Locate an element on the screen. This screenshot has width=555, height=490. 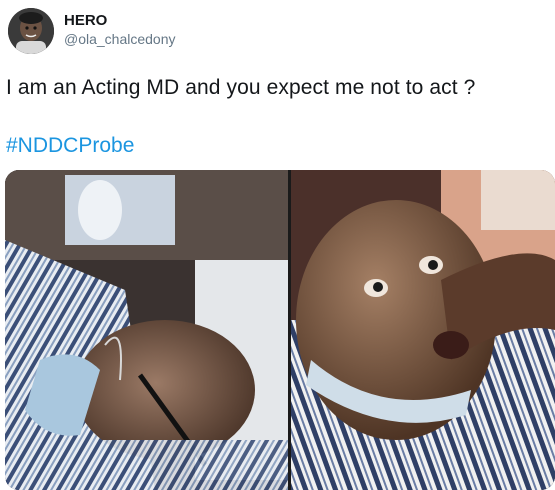
user-avatar-icon is located at coordinates (31, 31).